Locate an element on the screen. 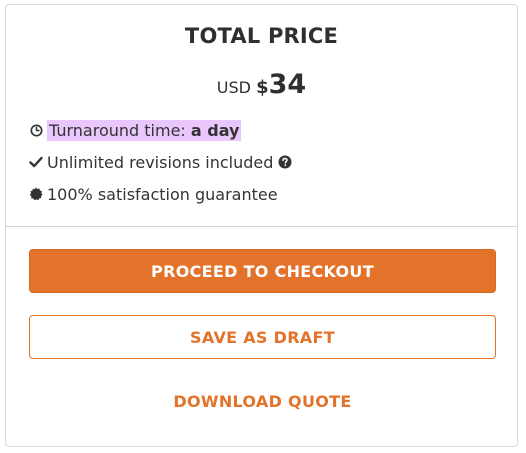  price-amount: 34 is located at coordinates (287, 84).